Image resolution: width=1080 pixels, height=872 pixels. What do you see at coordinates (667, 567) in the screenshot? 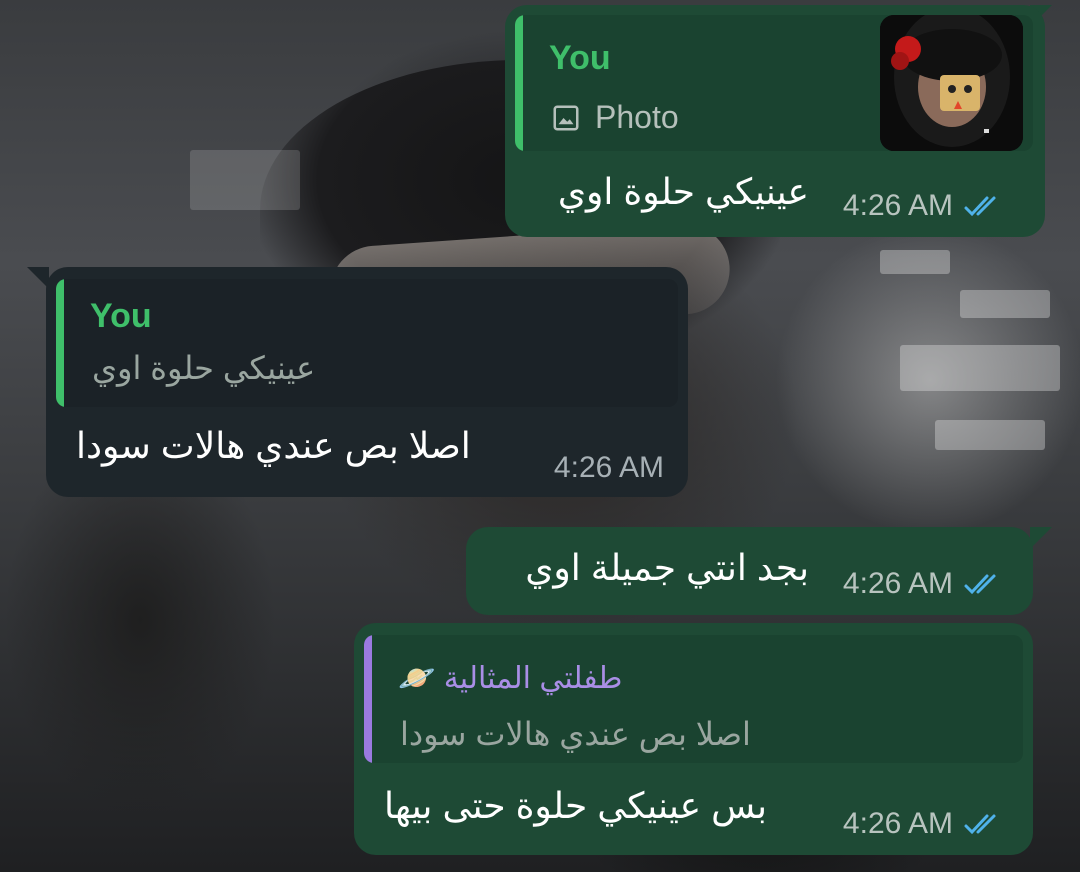
I see `message-text: بجد انتي جميلة اوي` at bounding box center [667, 567].